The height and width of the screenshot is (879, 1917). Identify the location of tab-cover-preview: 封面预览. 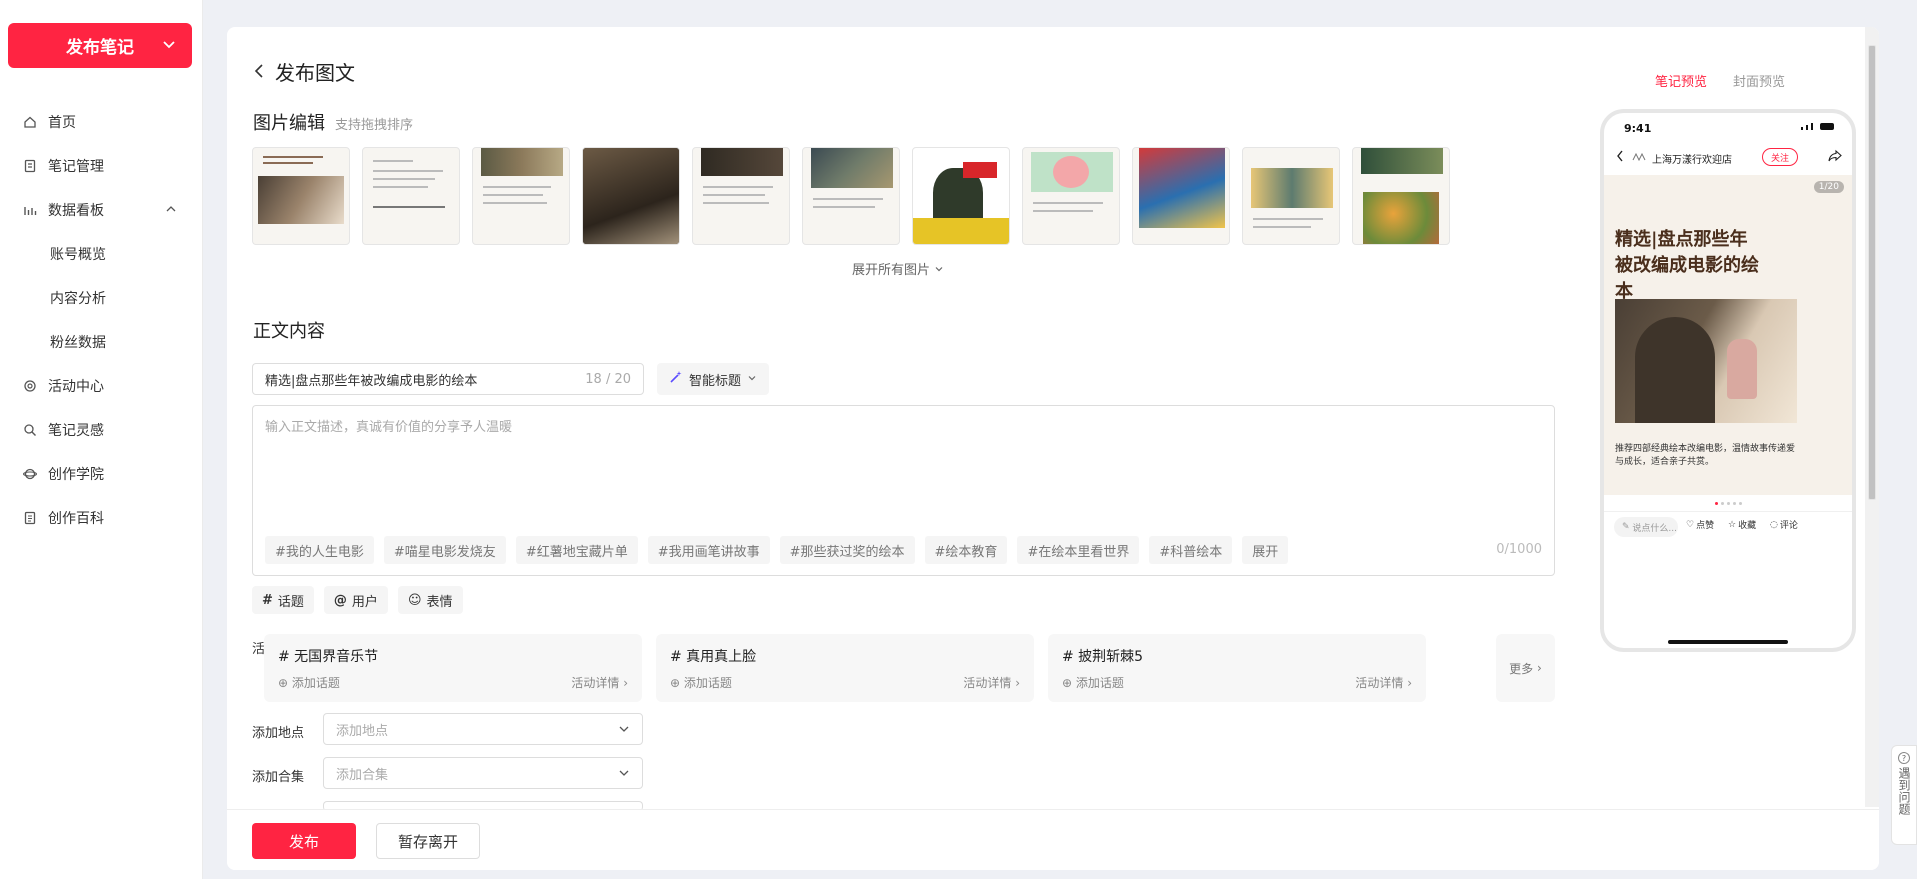
(1759, 80).